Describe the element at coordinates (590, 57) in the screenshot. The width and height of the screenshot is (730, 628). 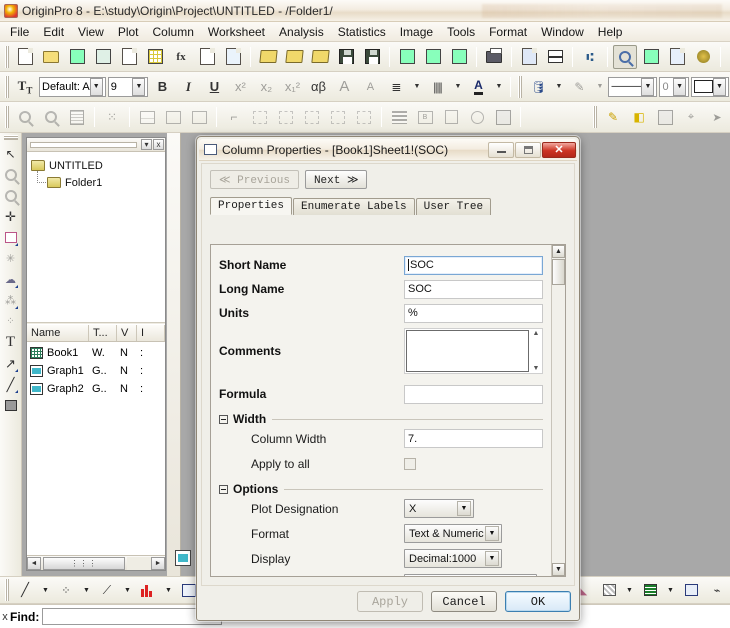
I see `hierarchy-button: ⑆` at that location.